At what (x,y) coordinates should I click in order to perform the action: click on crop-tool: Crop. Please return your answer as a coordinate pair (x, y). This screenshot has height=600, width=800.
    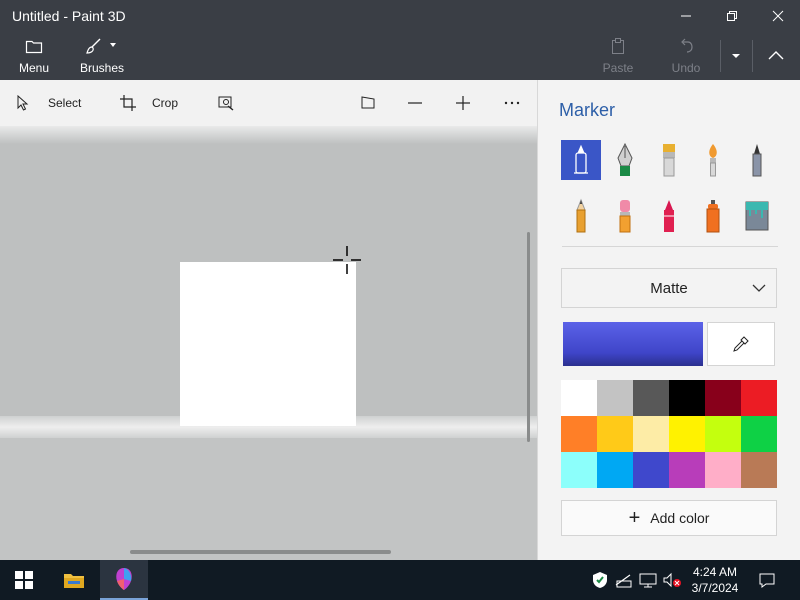
    Looking at the image, I should click on (149, 103).